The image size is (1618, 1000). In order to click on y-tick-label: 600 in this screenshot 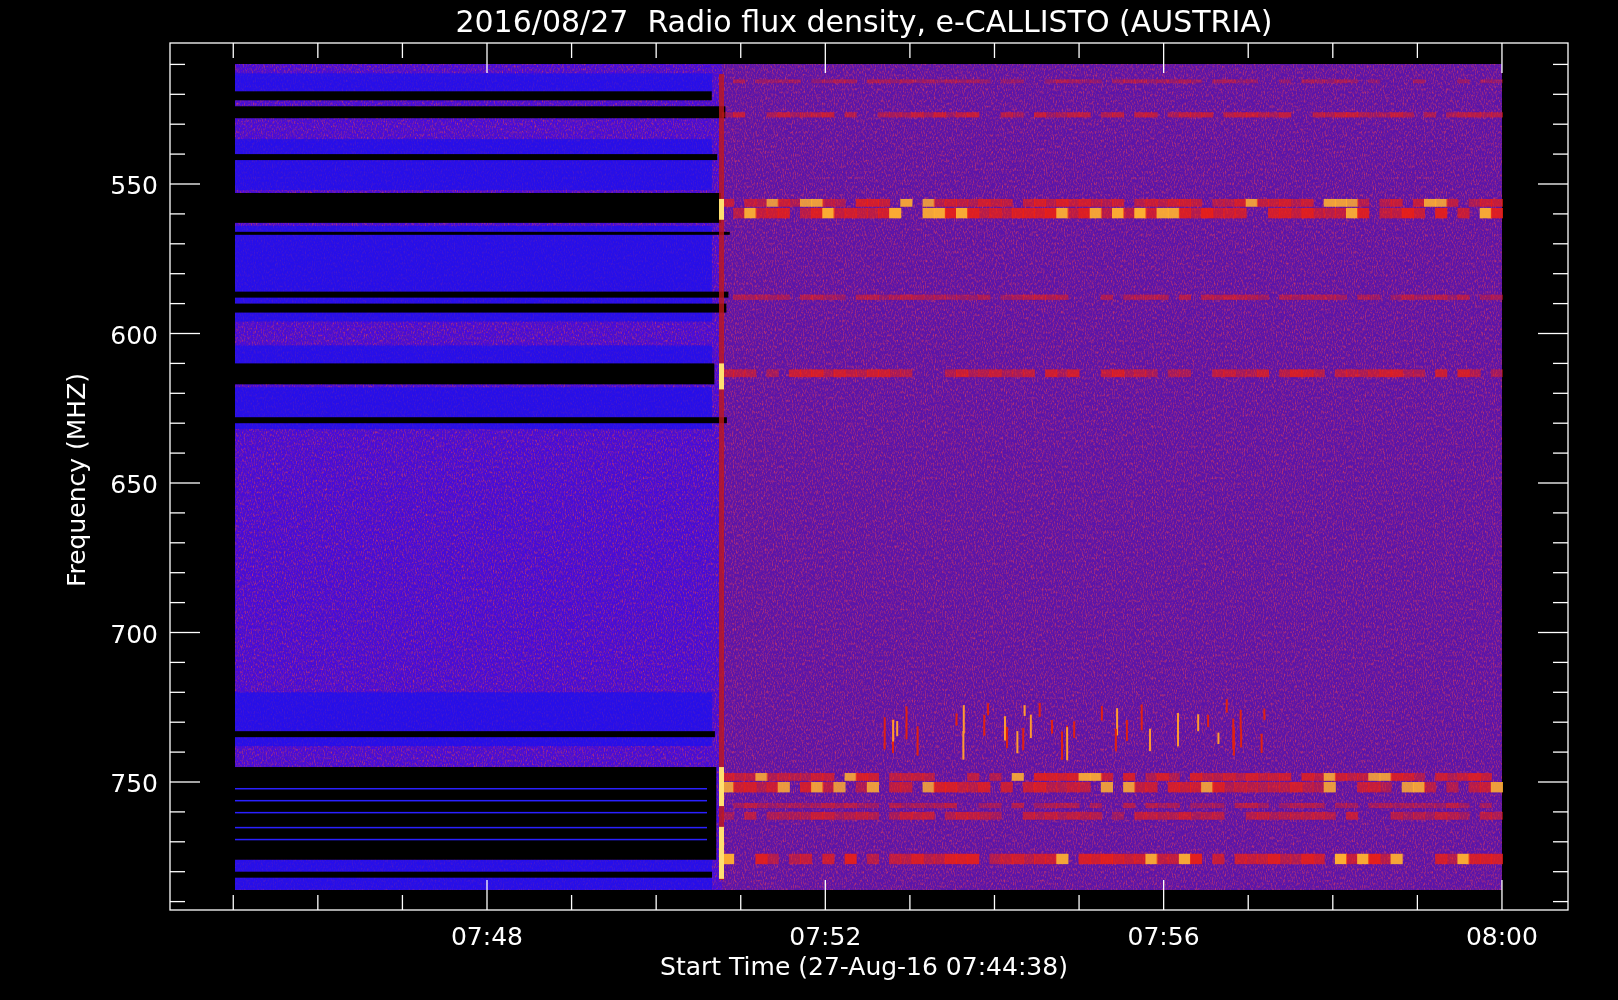, I will do `click(134, 335)`.